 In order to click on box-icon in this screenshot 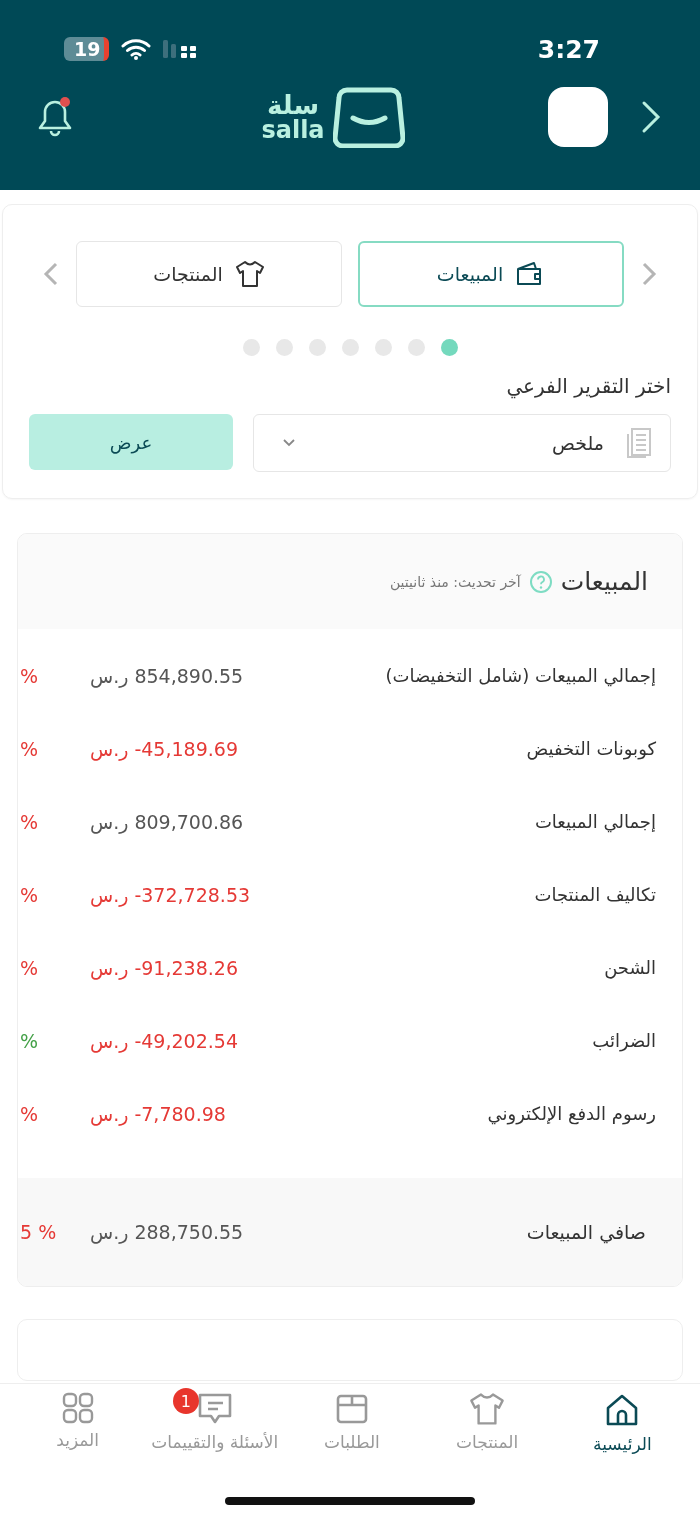, I will do `click(351, 1409)`.